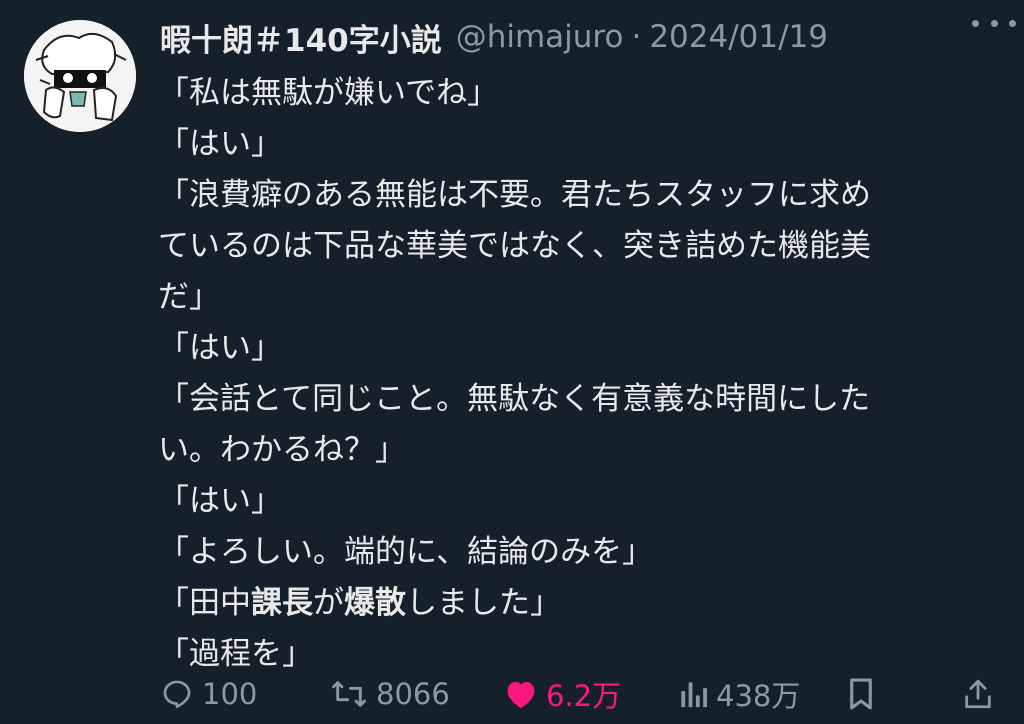 The width and height of the screenshot is (1024, 724). I want to click on tweet-header: 暇十朗＃140字小説 @himajuro · 2024/01/19, so click(582, 37).